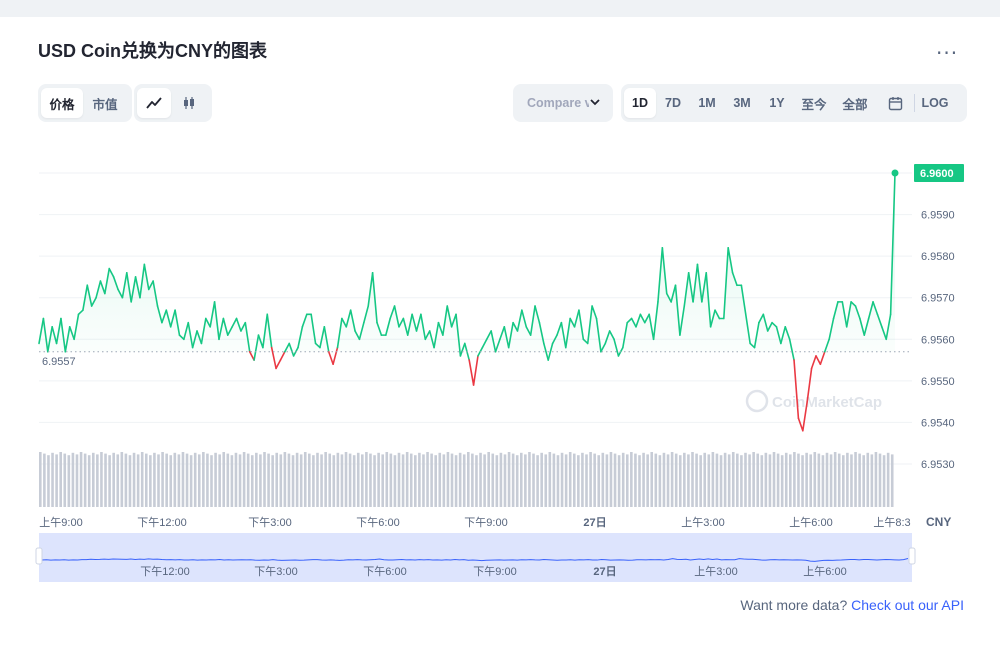 This screenshot has width=1000, height=650. What do you see at coordinates (165, 571) in the screenshot?
I see `navigator-tick-label: 下午12:00` at bounding box center [165, 571].